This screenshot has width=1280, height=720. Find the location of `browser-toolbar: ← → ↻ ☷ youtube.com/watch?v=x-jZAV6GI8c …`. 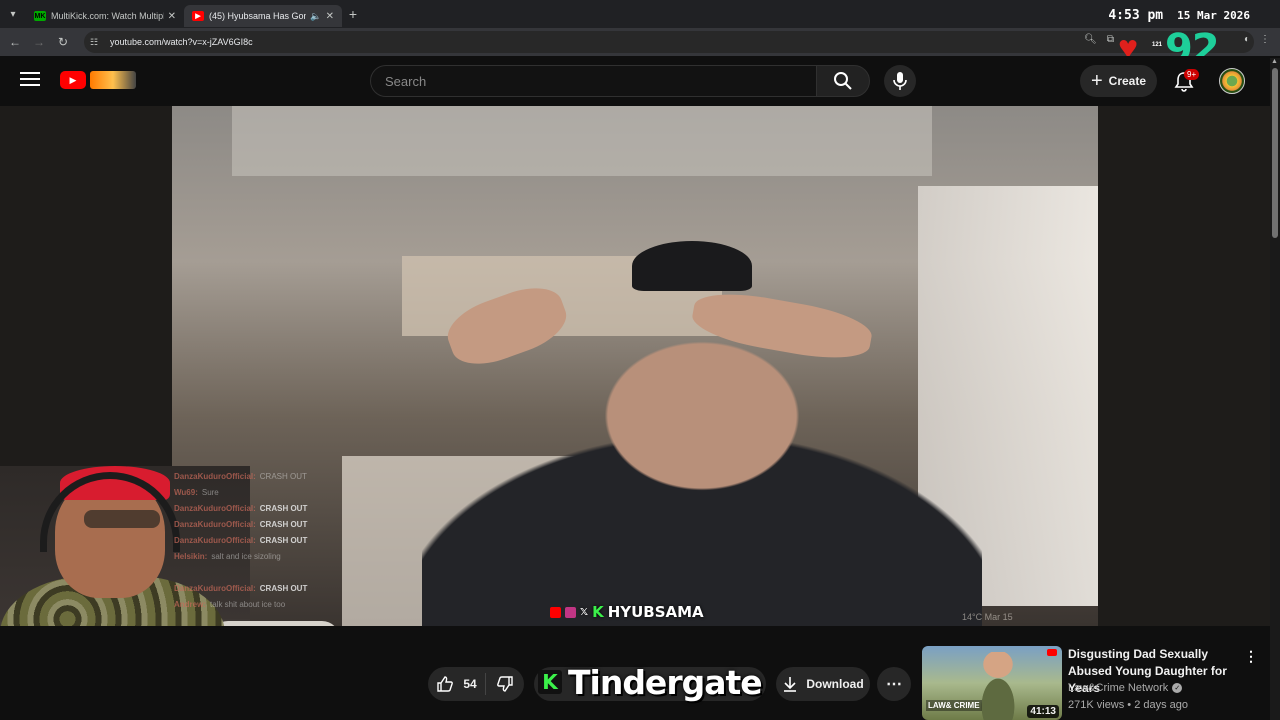

browser-toolbar: ← → ↻ ☷ youtube.com/watch?v=x-jZAV6GI8c … is located at coordinates (640, 42).